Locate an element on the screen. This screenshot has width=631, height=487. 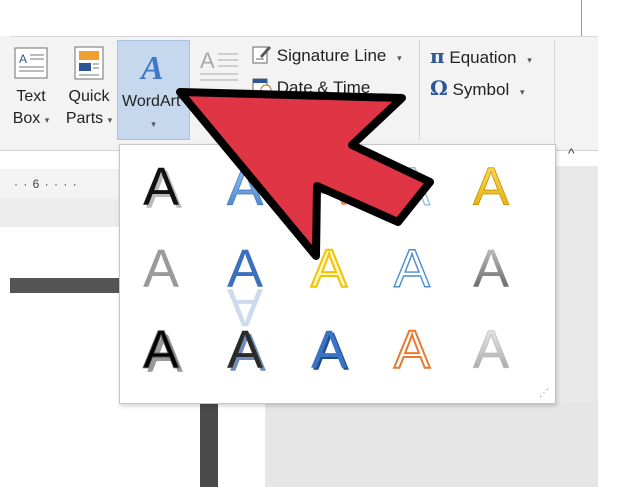
symbol-button: Ω Symbol ▾ is located at coordinates (477, 90).